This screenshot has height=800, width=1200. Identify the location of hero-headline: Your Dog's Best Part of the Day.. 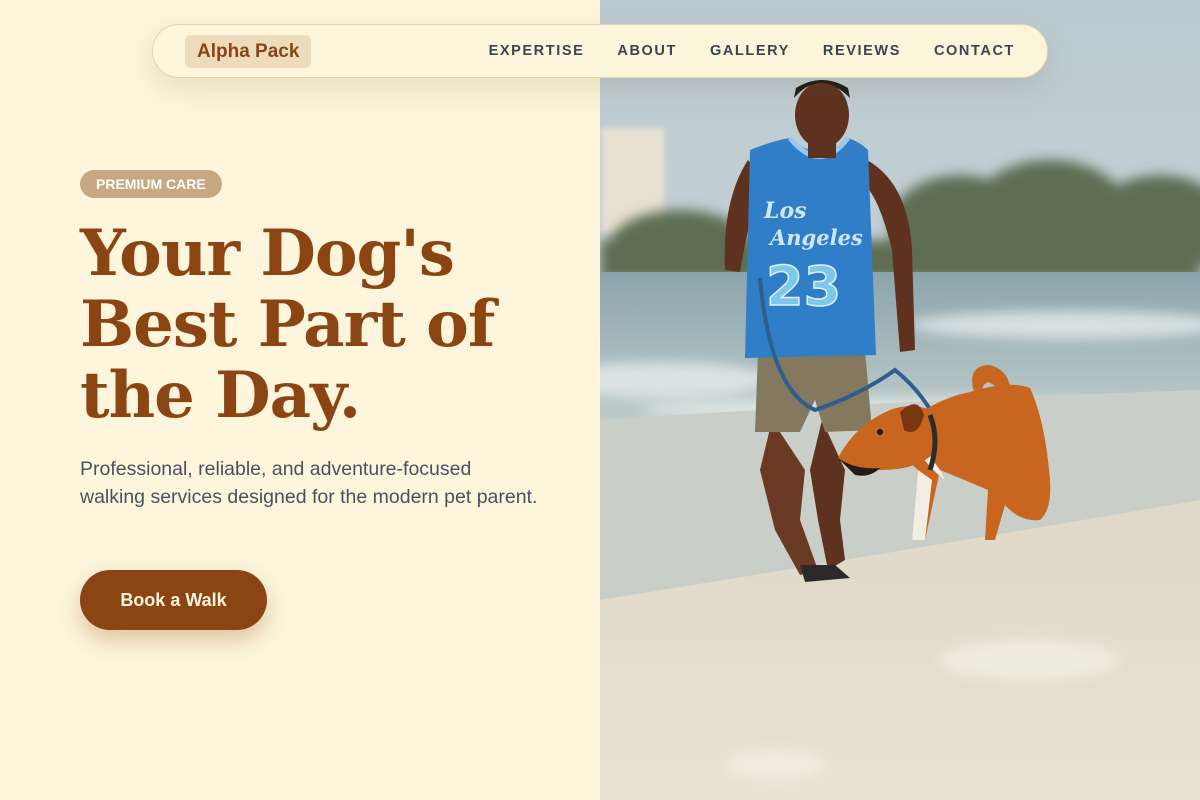
(287, 324).